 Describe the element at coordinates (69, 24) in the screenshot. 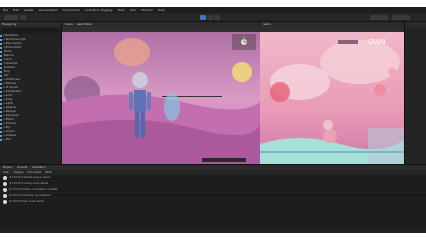

I see `tab-scene: Scene` at that location.